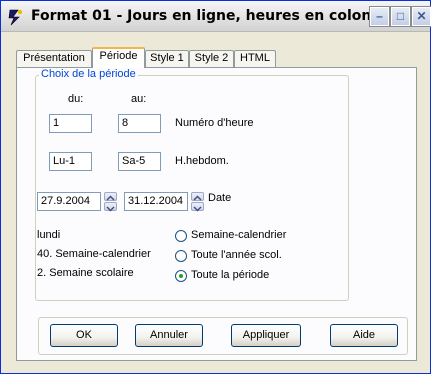 This screenshot has width=431, height=374. I want to click on date-from-input: 27.9.2004, so click(69, 201).